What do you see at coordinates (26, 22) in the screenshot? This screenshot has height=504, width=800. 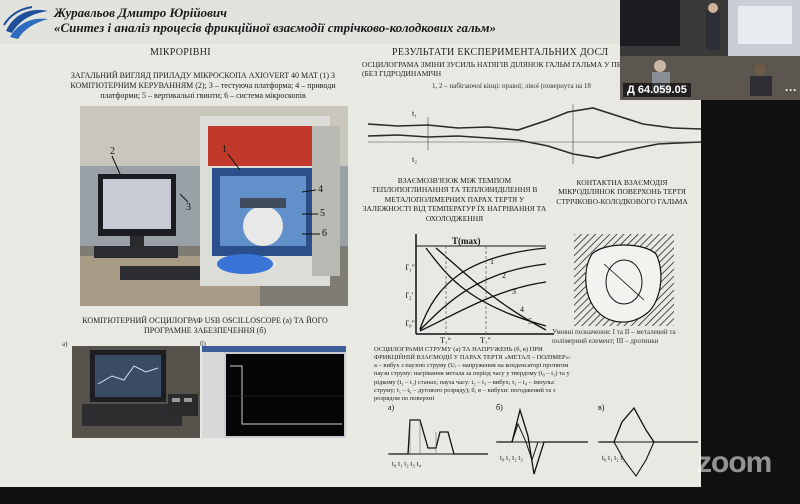 I see `university-logo` at bounding box center [26, 22].